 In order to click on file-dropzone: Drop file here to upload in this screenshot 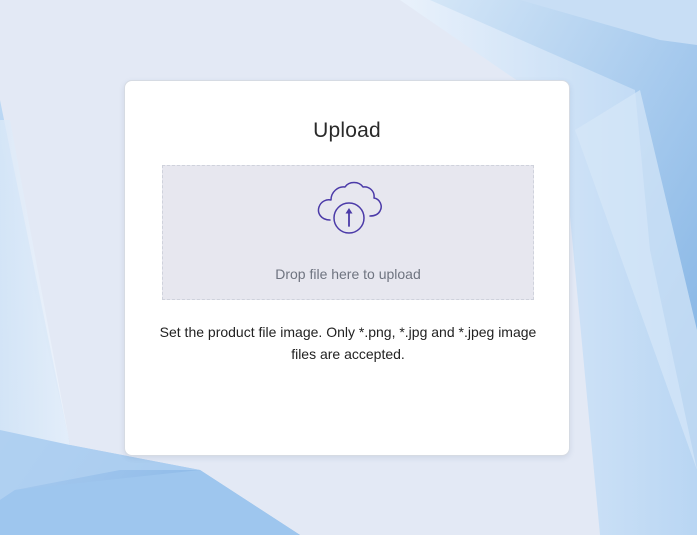, I will do `click(348, 232)`.